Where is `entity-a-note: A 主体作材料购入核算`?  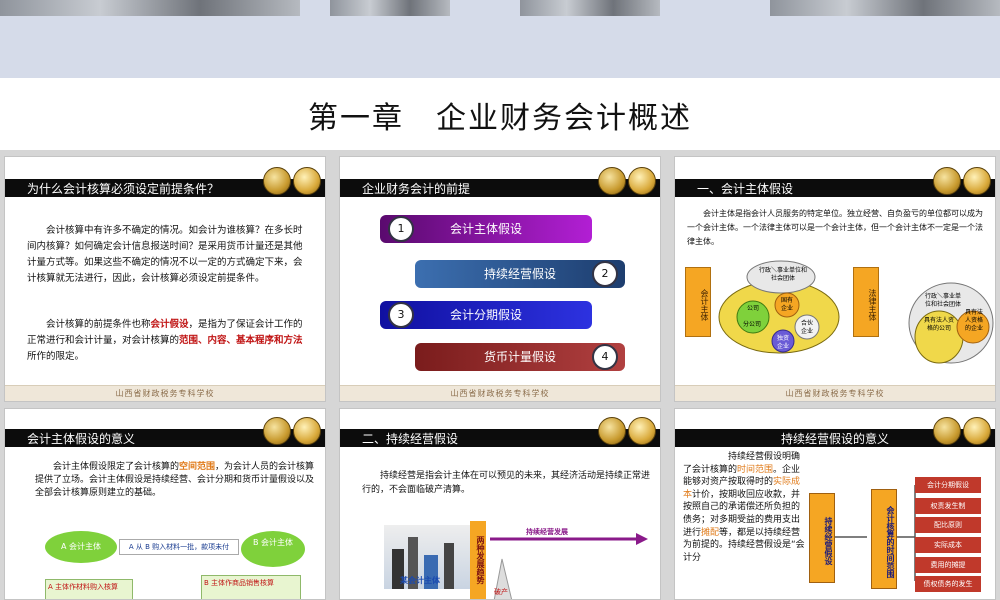
entity-a-note: A 主体作材料购入核算 is located at coordinates (89, 589).